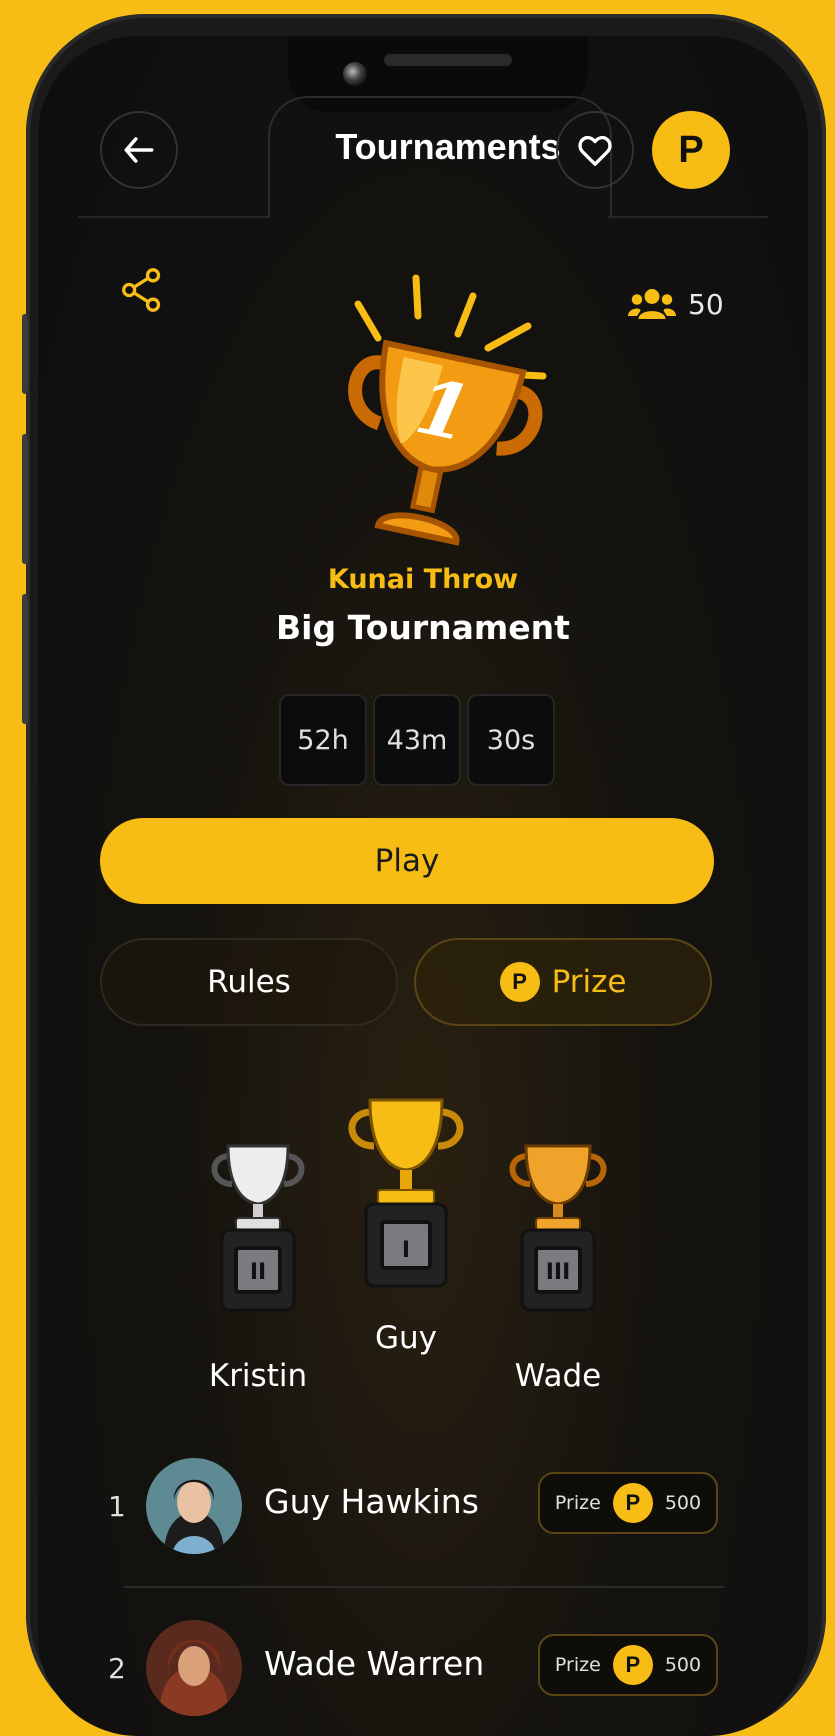  I want to click on rank-marker: III, so click(558, 1272).